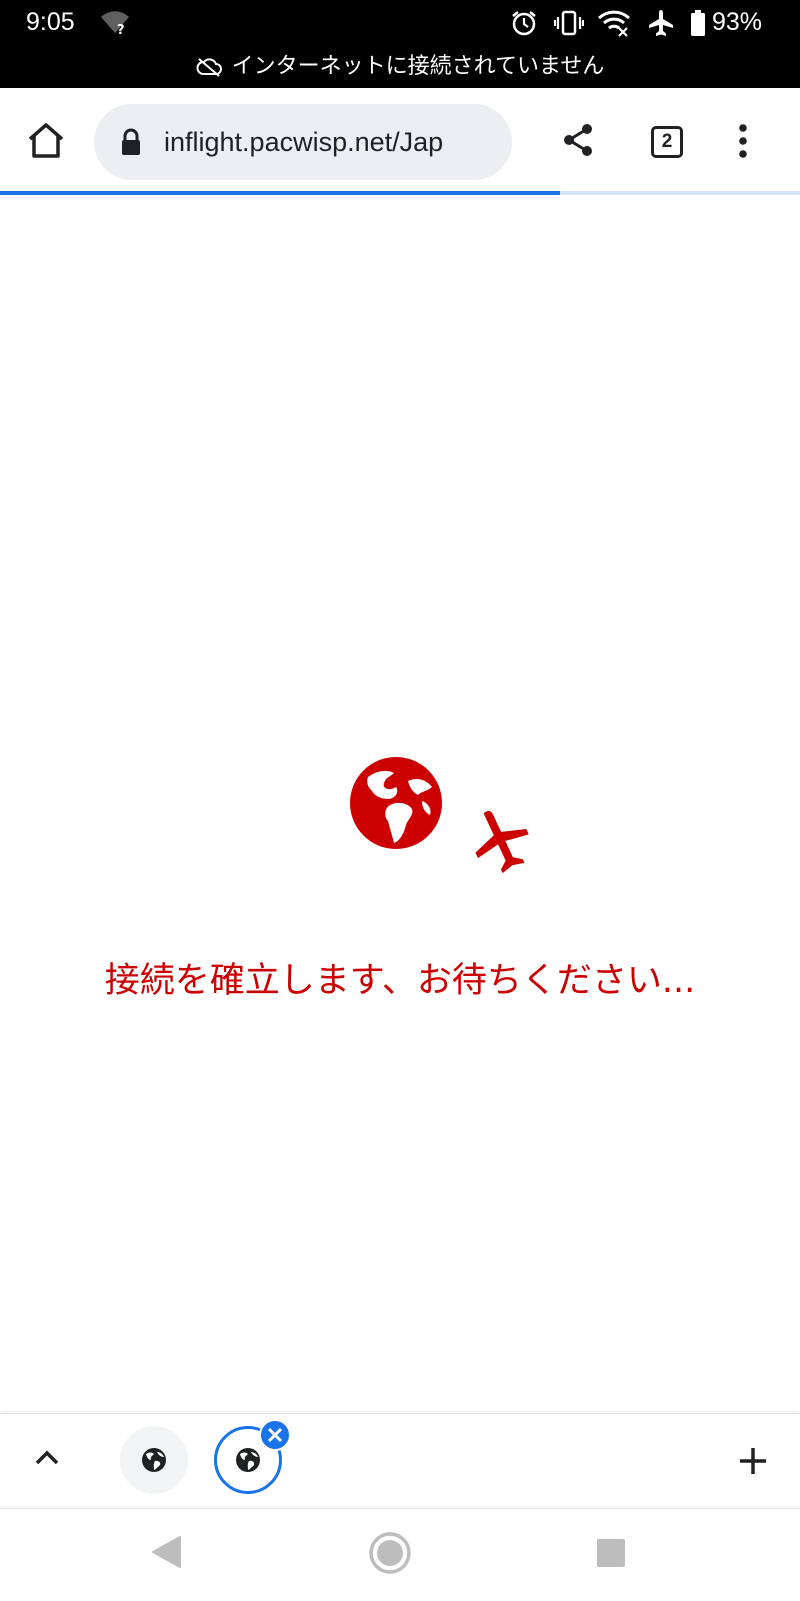 The width and height of the screenshot is (800, 1601). Describe the element at coordinates (50, 22) in the screenshot. I see `status-time: 9:05` at that location.